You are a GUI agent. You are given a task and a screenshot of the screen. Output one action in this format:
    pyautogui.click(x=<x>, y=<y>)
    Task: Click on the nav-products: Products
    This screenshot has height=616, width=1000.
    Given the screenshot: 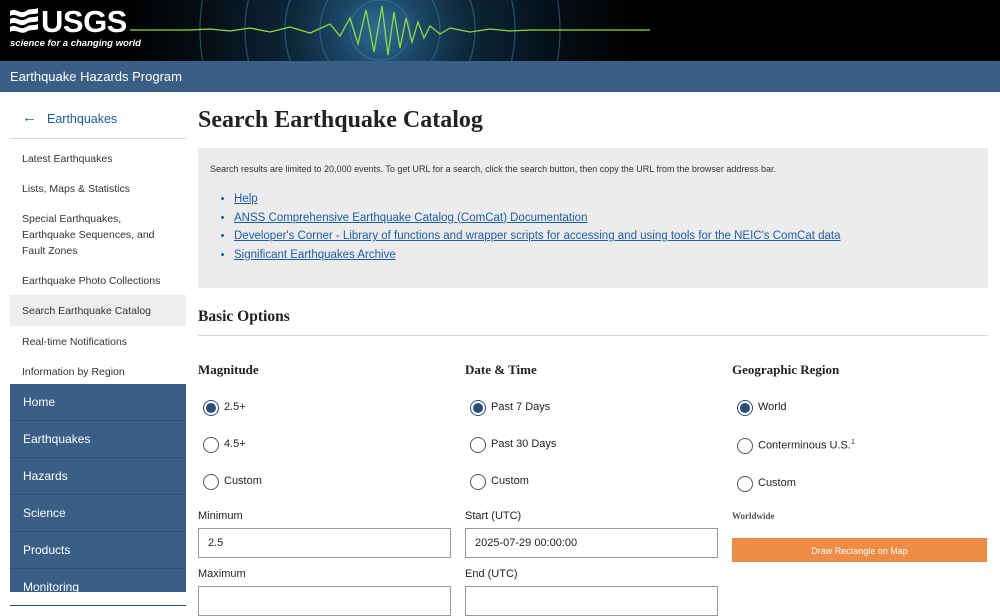 What is the action you would take?
    pyautogui.click(x=98, y=550)
    